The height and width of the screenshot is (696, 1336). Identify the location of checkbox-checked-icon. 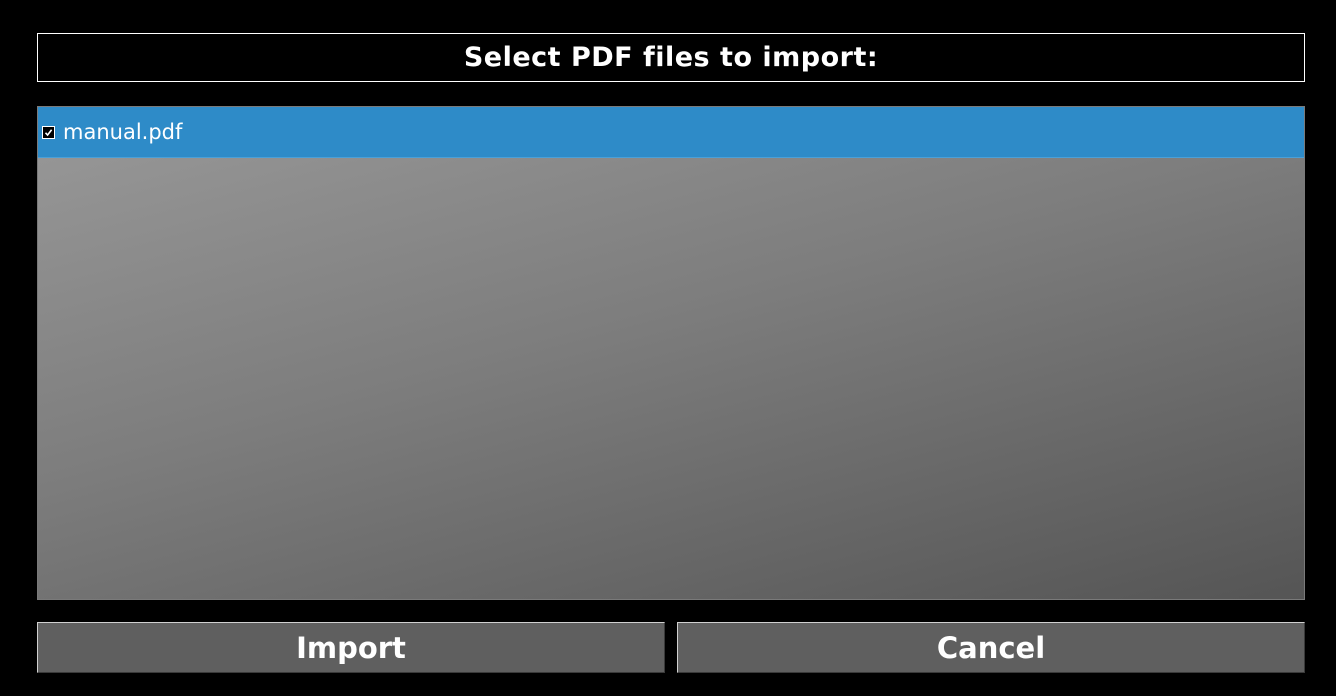
(48, 132).